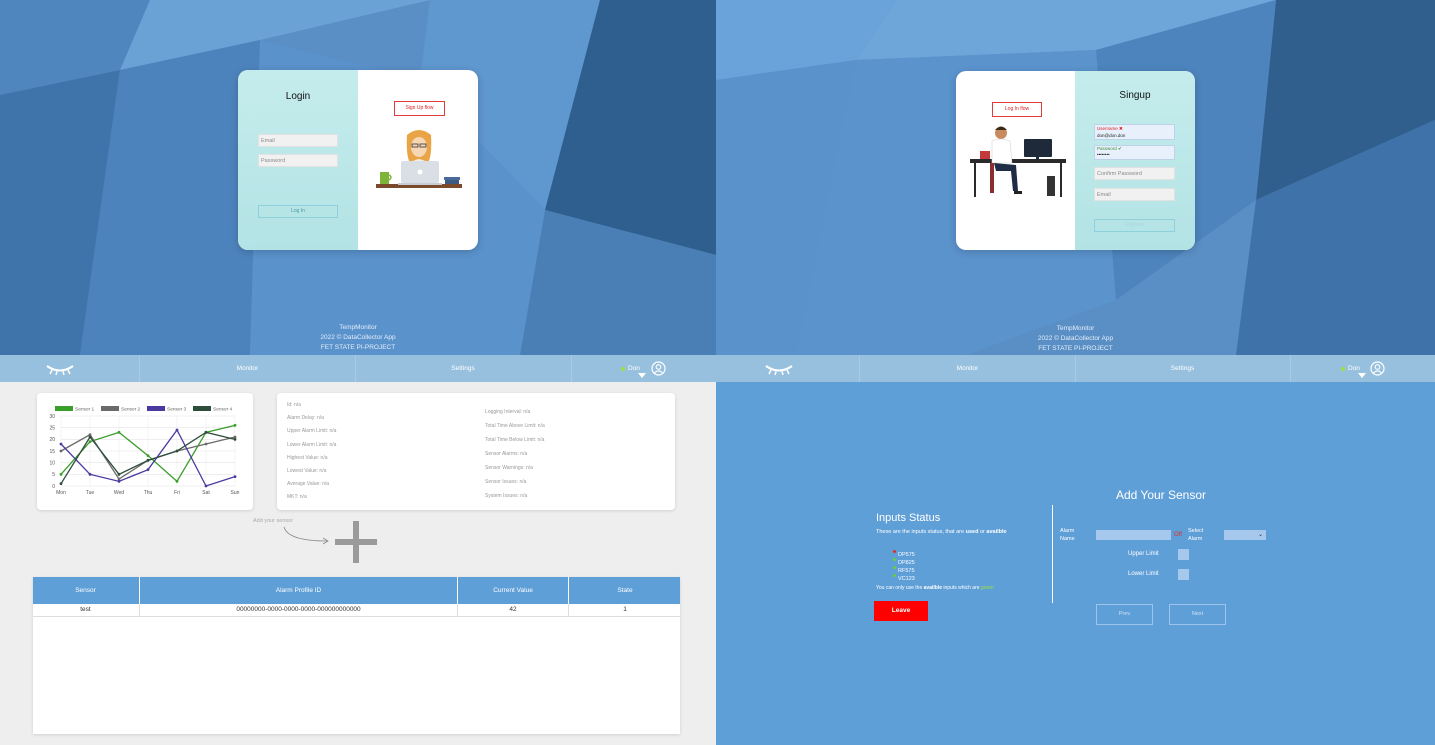 The width and height of the screenshot is (1435, 745). Describe the element at coordinates (177, 493) in the screenshot. I see `x-tick-label: Fri` at that location.